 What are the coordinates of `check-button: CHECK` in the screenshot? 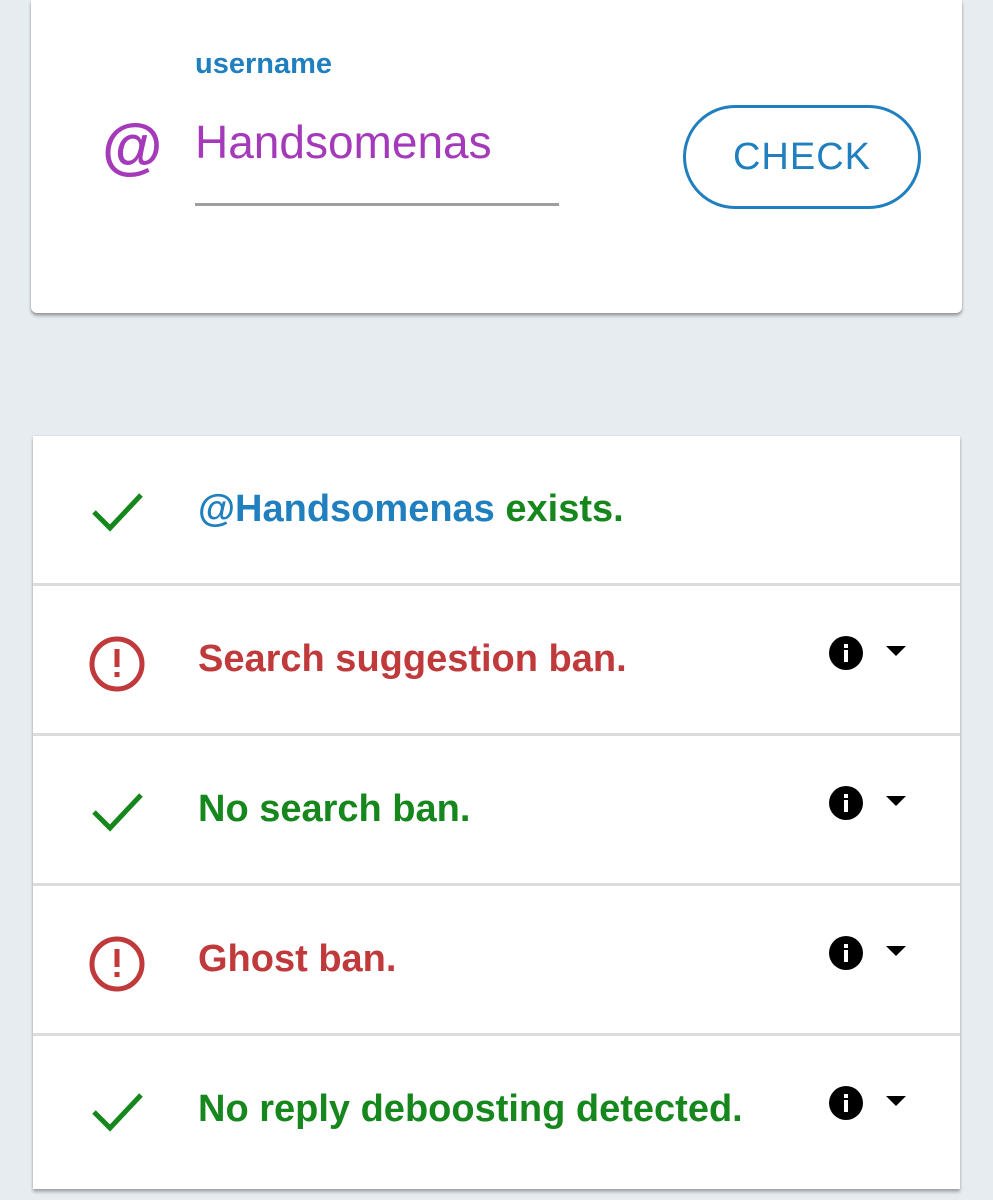 It's located at (802, 157).